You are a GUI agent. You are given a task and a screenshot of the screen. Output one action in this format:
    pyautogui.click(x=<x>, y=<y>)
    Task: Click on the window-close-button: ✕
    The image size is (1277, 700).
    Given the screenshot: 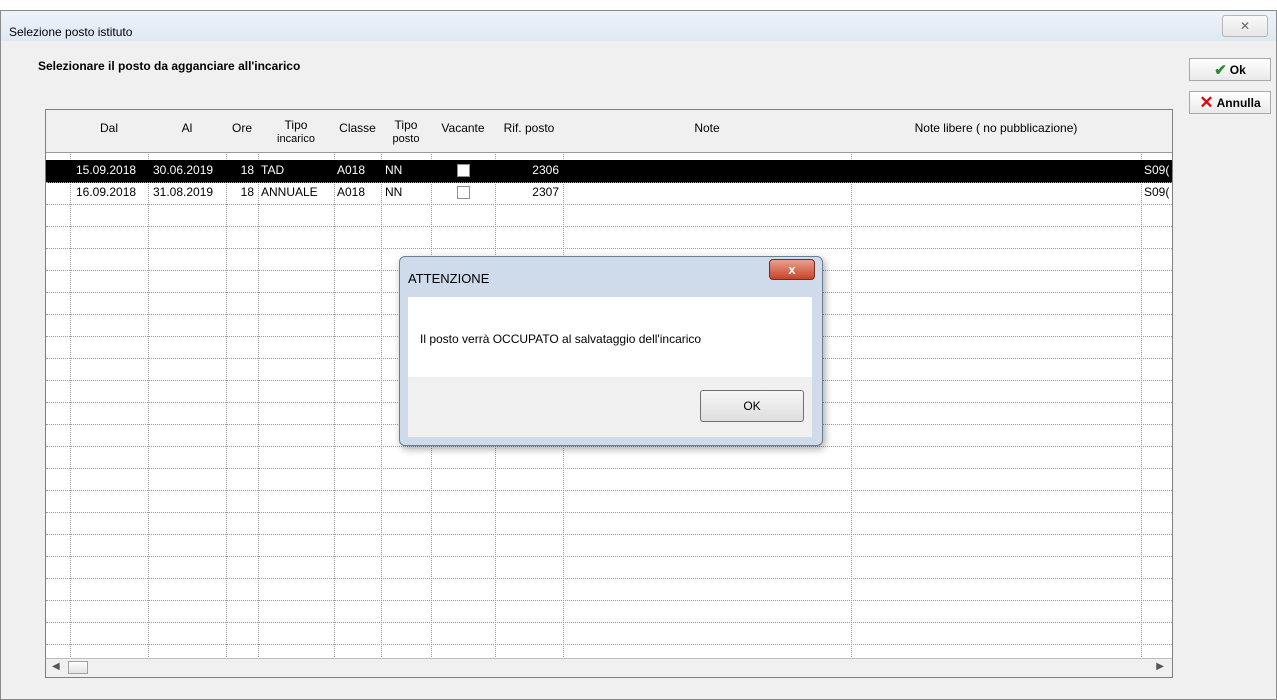 What is the action you would take?
    pyautogui.click(x=1245, y=26)
    